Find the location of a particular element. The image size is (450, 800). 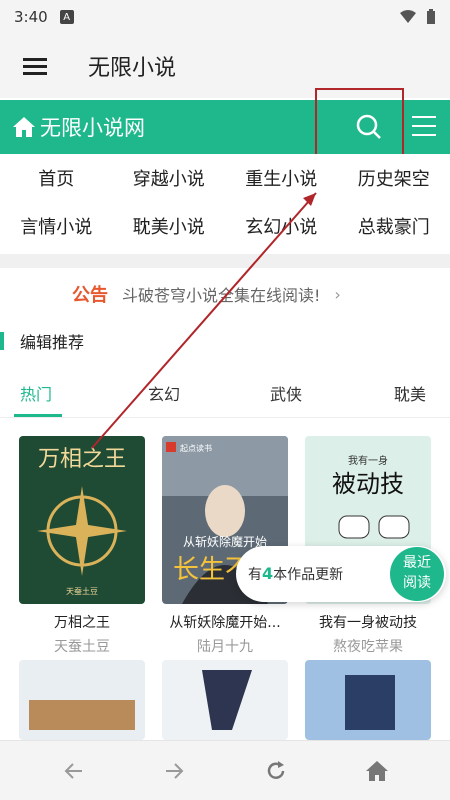

category-nav: 首页 穿越小说 重生小说 历史架空 言情小说 耽美小说 玄幻小说 总裁豪门 is located at coordinates (225, 204).